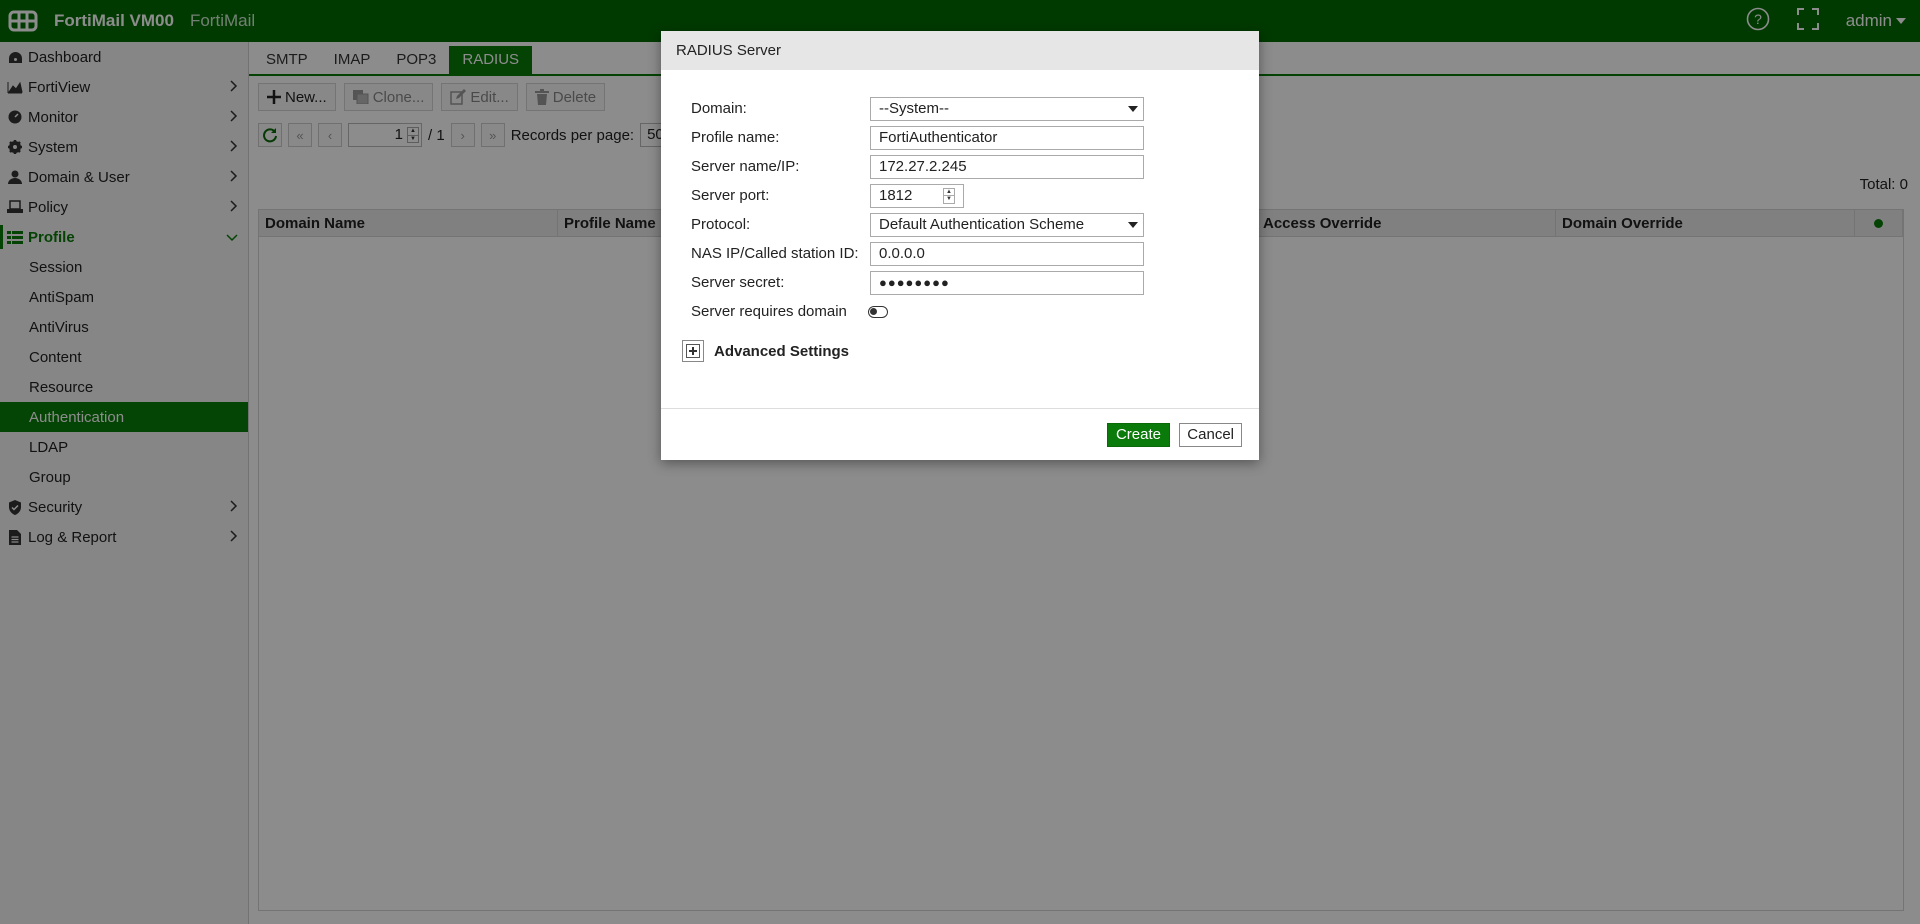  What do you see at coordinates (1007, 166) in the screenshot?
I see `server-name-input: 172.27.2.245` at bounding box center [1007, 166].